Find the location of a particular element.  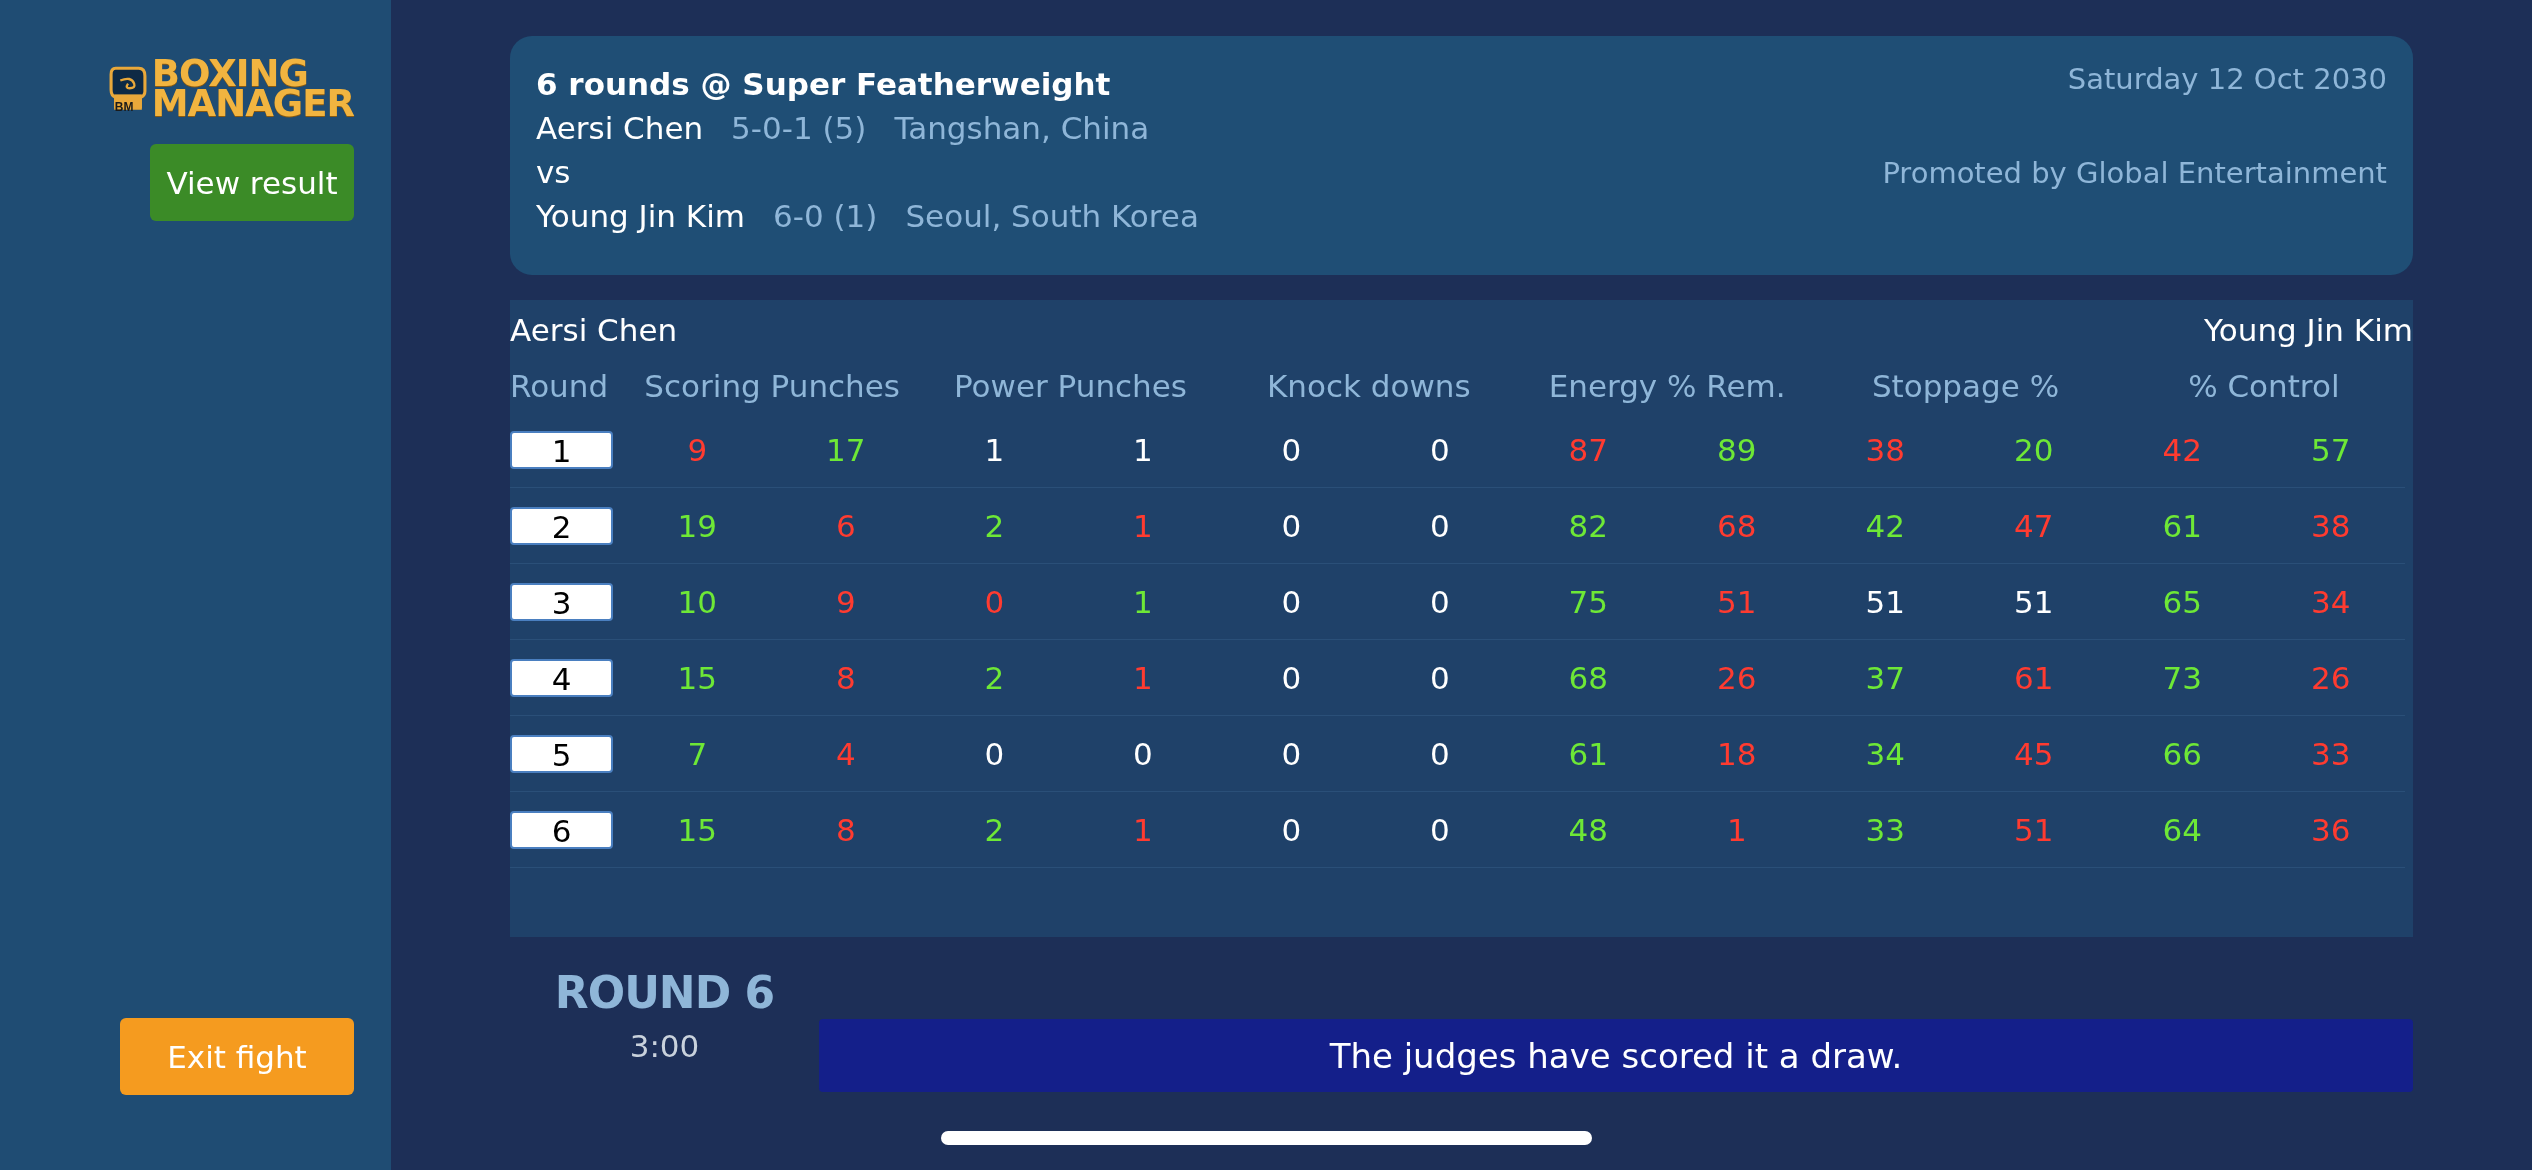

table-cell-text: 19 is located at coordinates (697, 525).